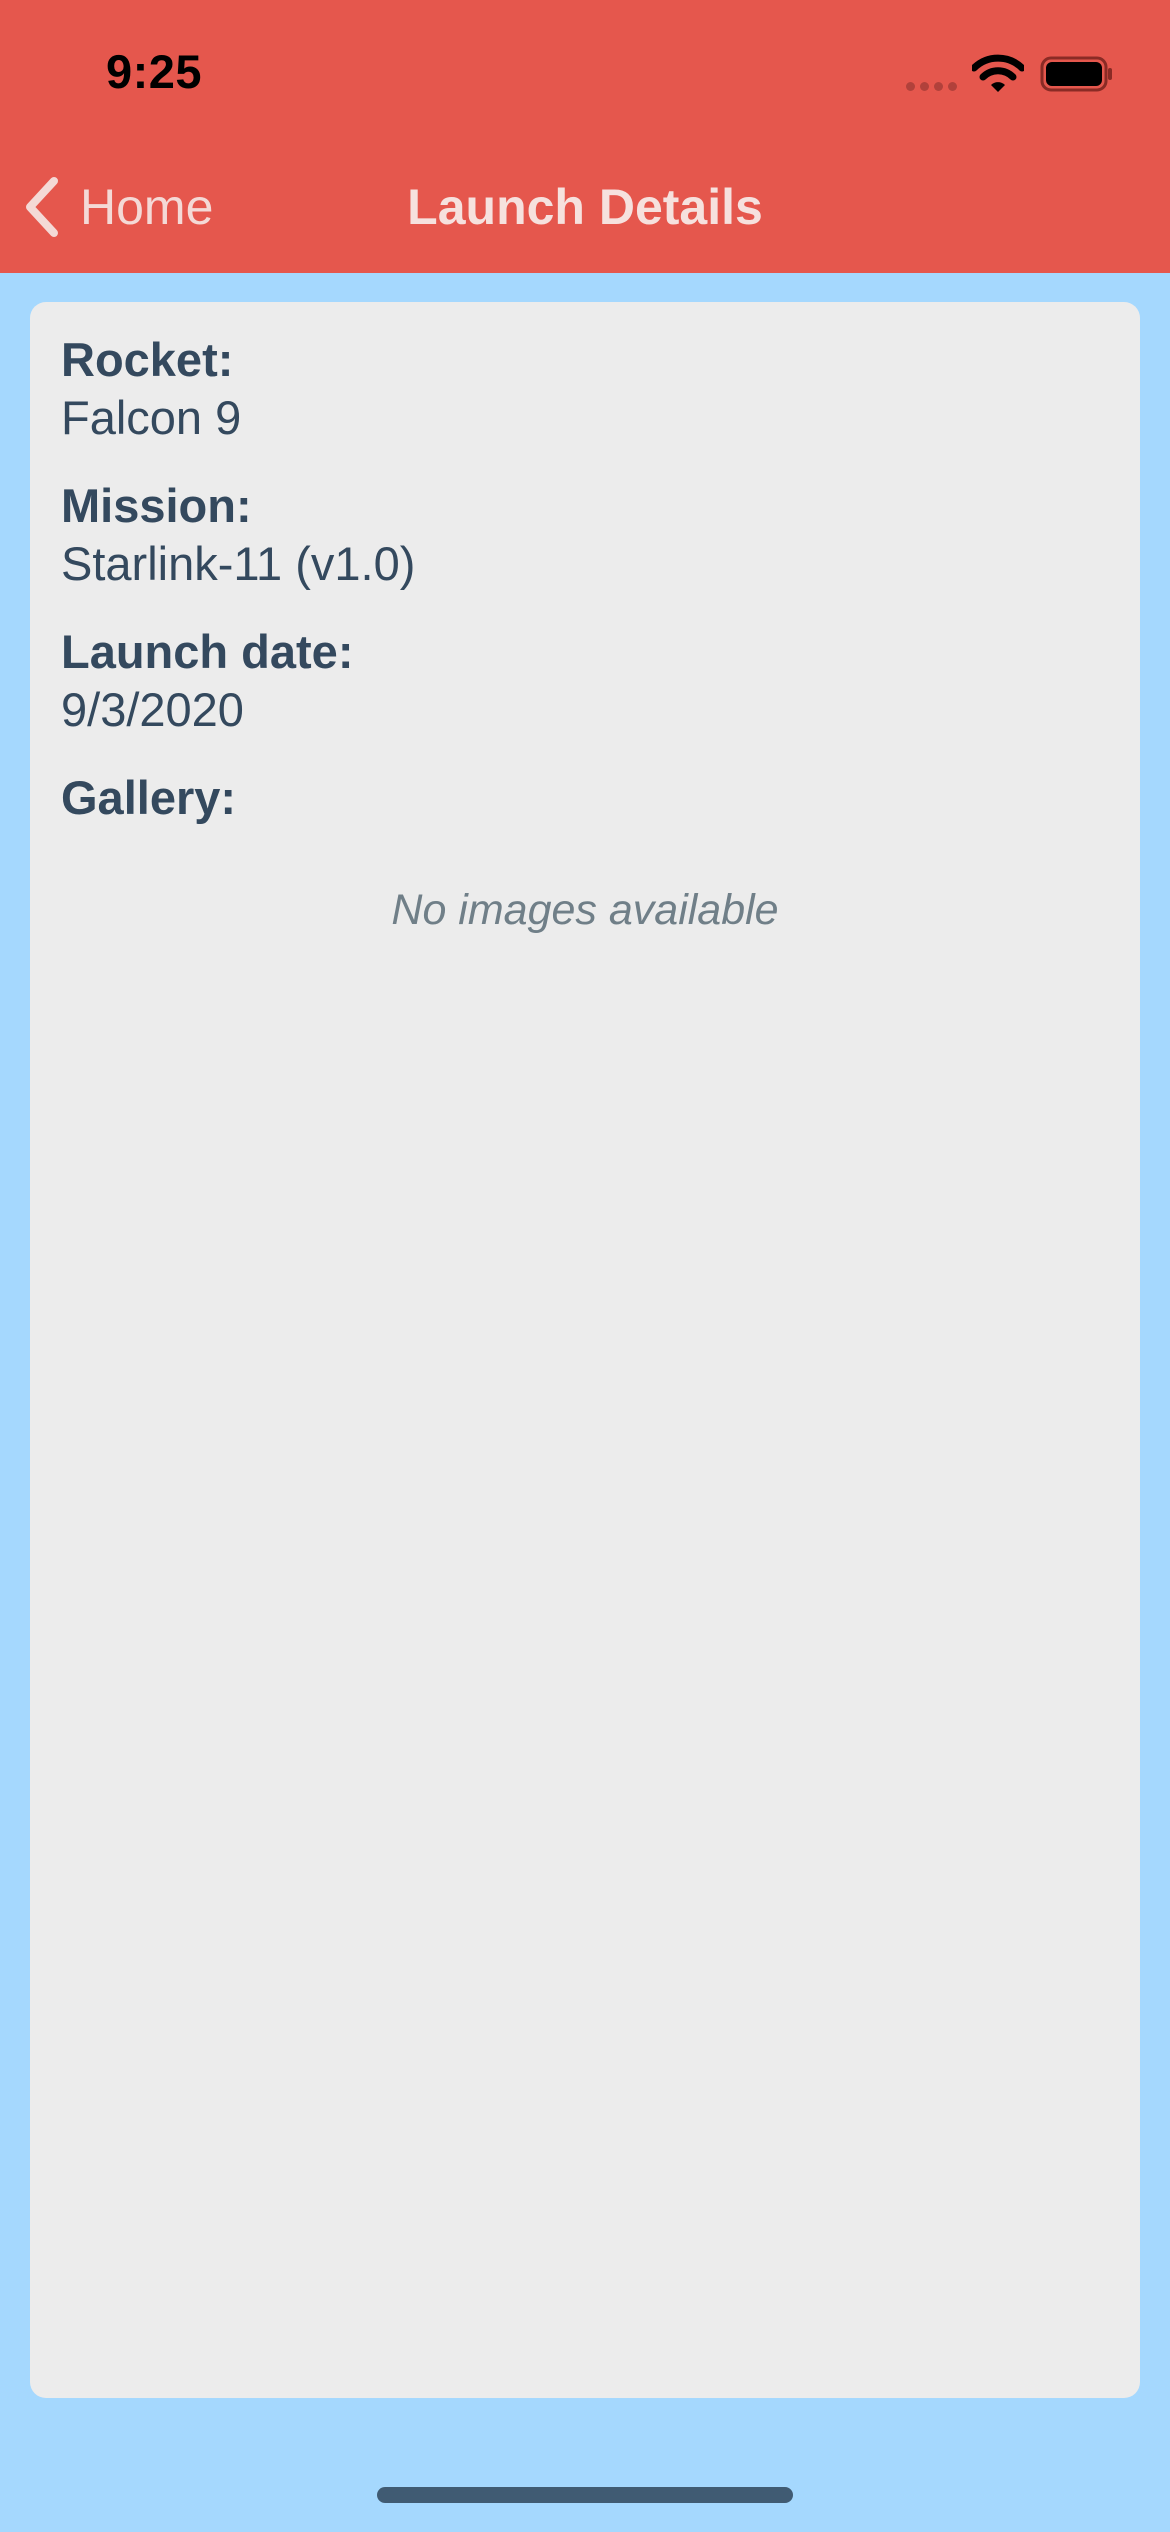 The height and width of the screenshot is (2532, 1170). I want to click on page-title: Launch Details, so click(585, 207).